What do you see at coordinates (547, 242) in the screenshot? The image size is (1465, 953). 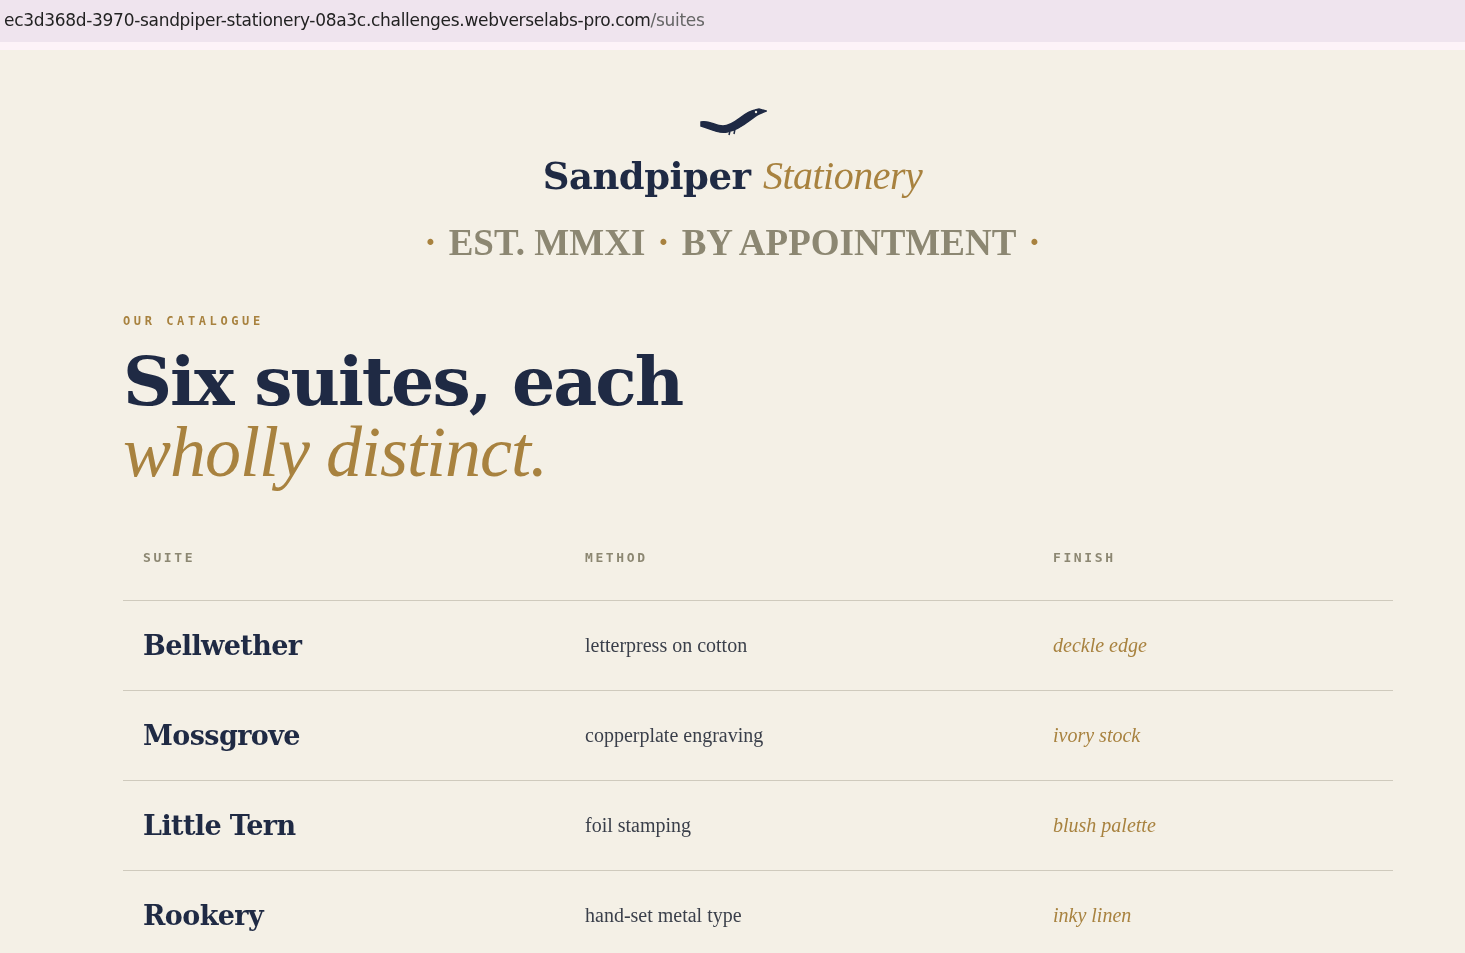 I see `tagline-text: EST. MMXI` at bounding box center [547, 242].